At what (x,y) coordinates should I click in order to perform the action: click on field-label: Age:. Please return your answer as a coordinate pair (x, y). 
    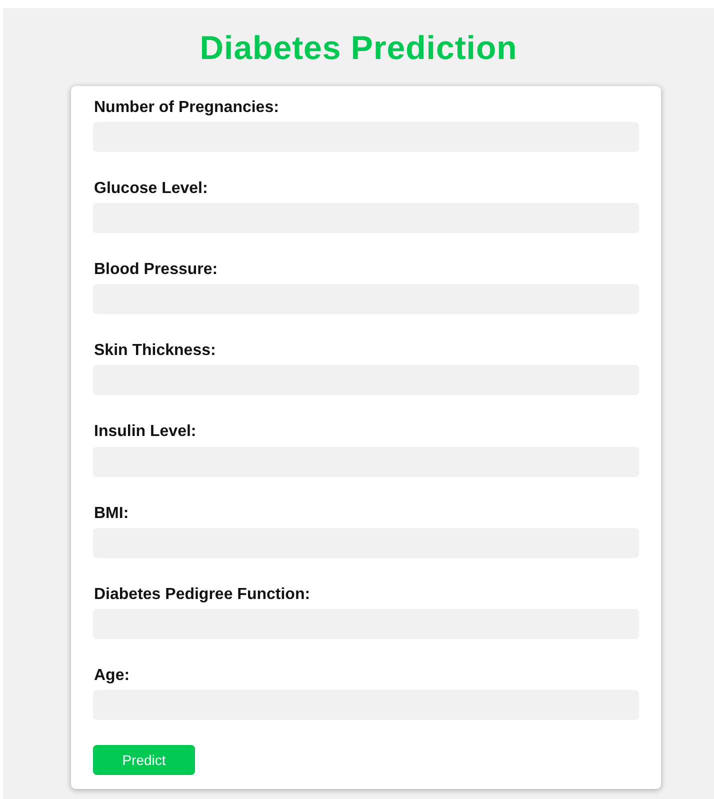
    Looking at the image, I should click on (112, 676).